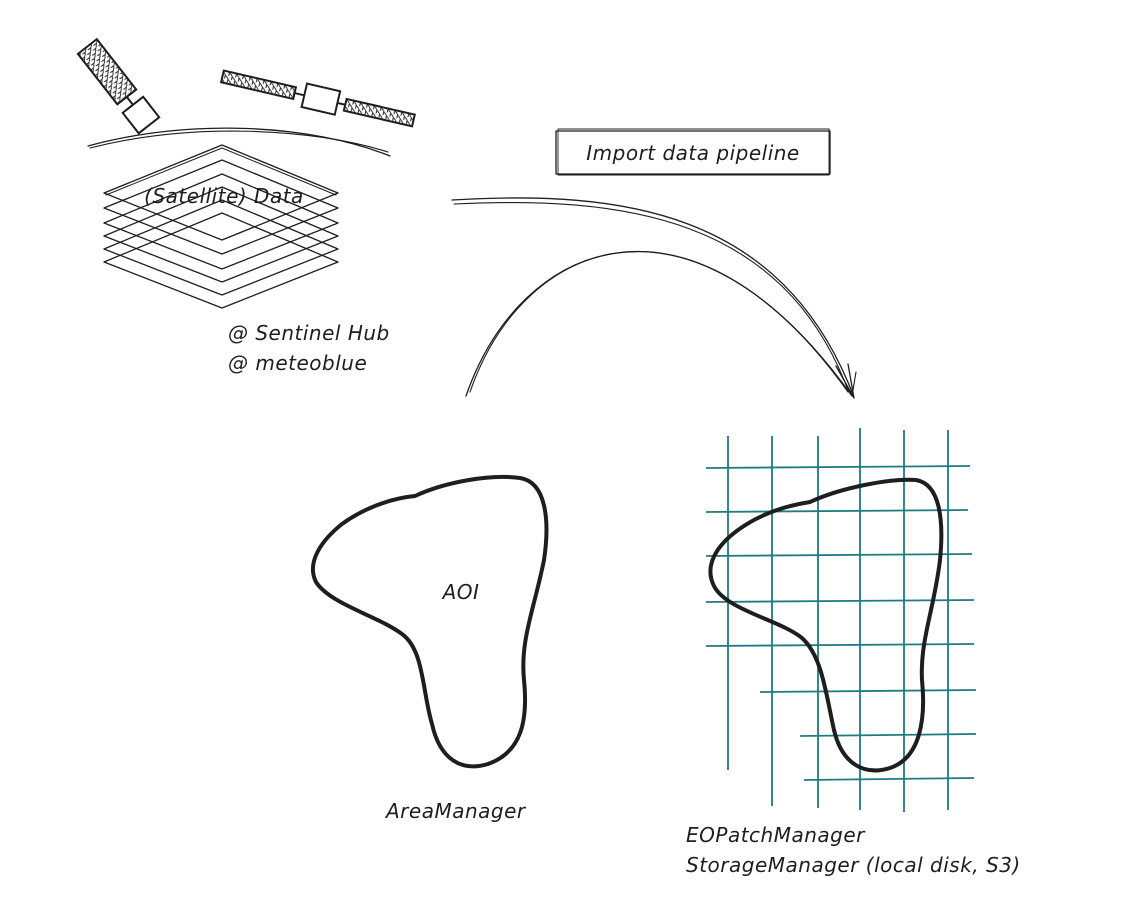 This screenshot has width=1136, height=924. I want to click on data-stack, so click(221, 226).